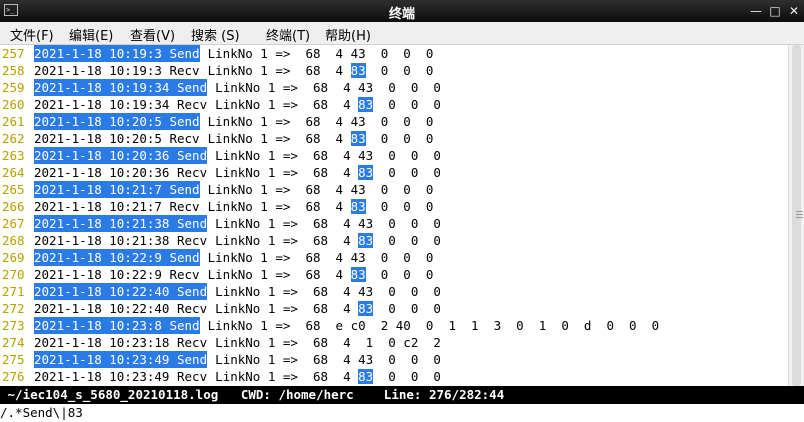  I want to click on window-titlebar: >_ 终端 — □ ✕, so click(402, 11).